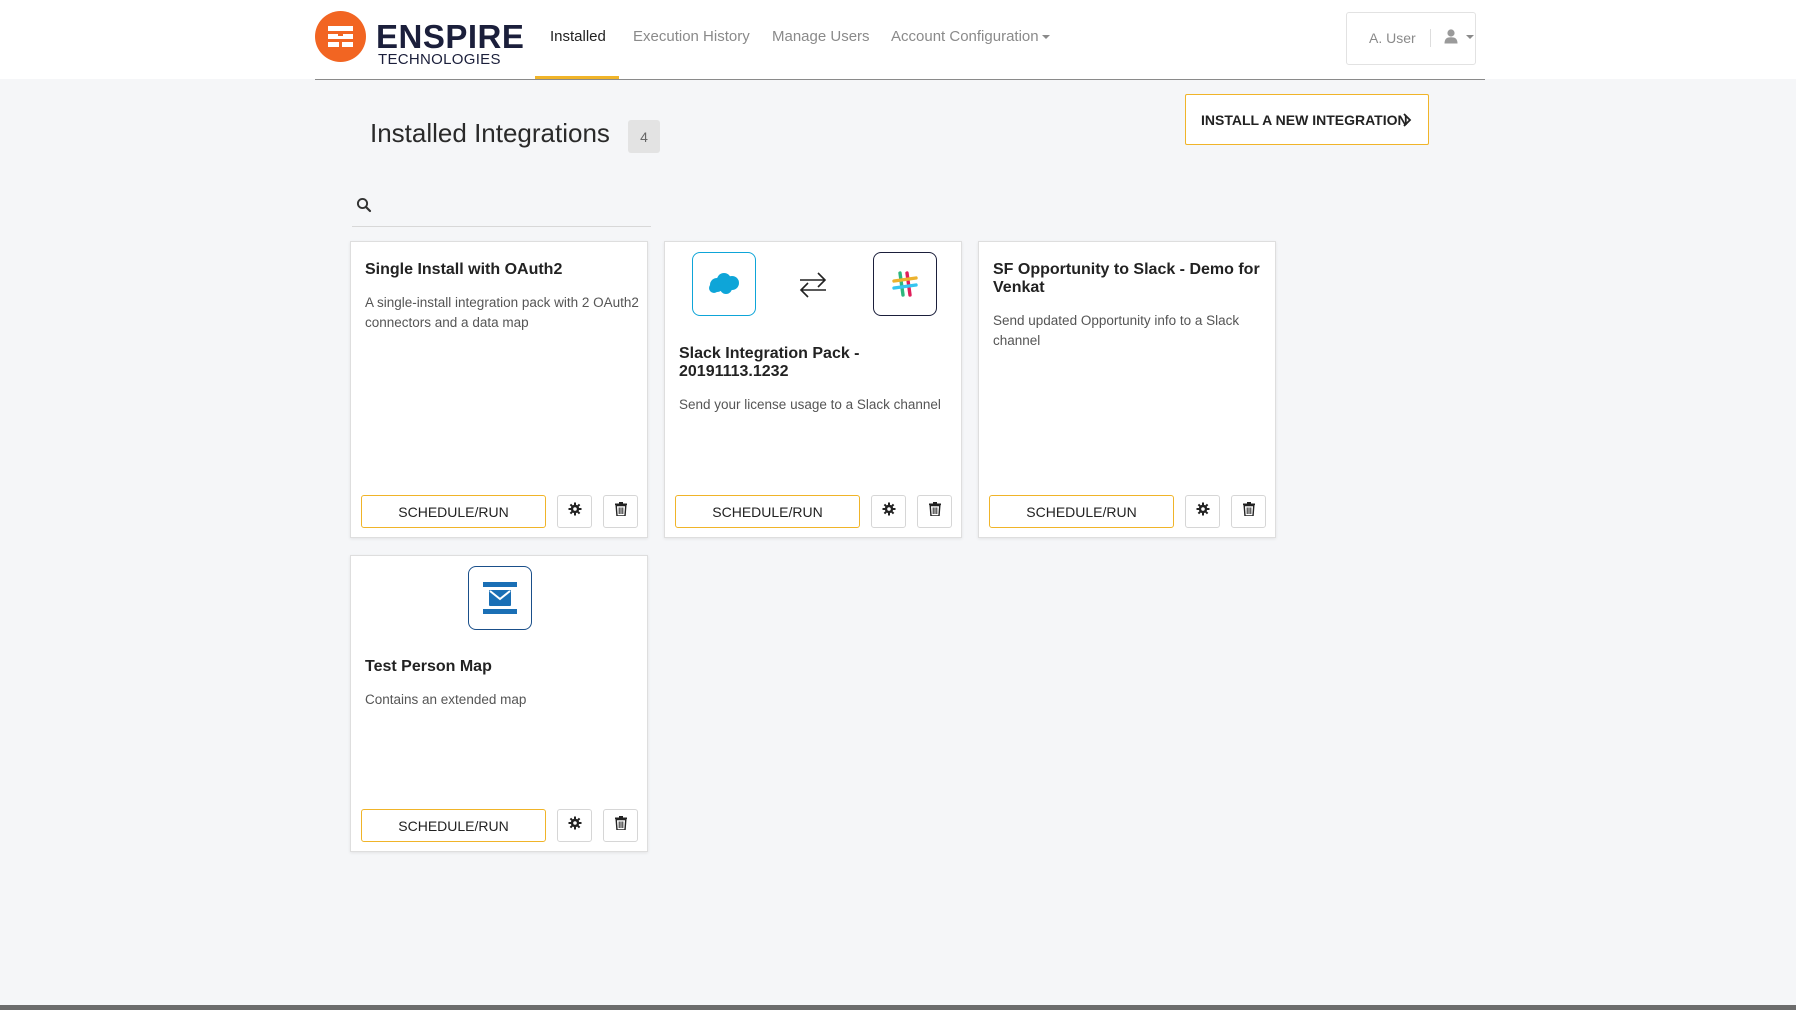 The width and height of the screenshot is (1796, 1010). Describe the element at coordinates (900, 79) in the screenshot. I see `header-divider` at that location.